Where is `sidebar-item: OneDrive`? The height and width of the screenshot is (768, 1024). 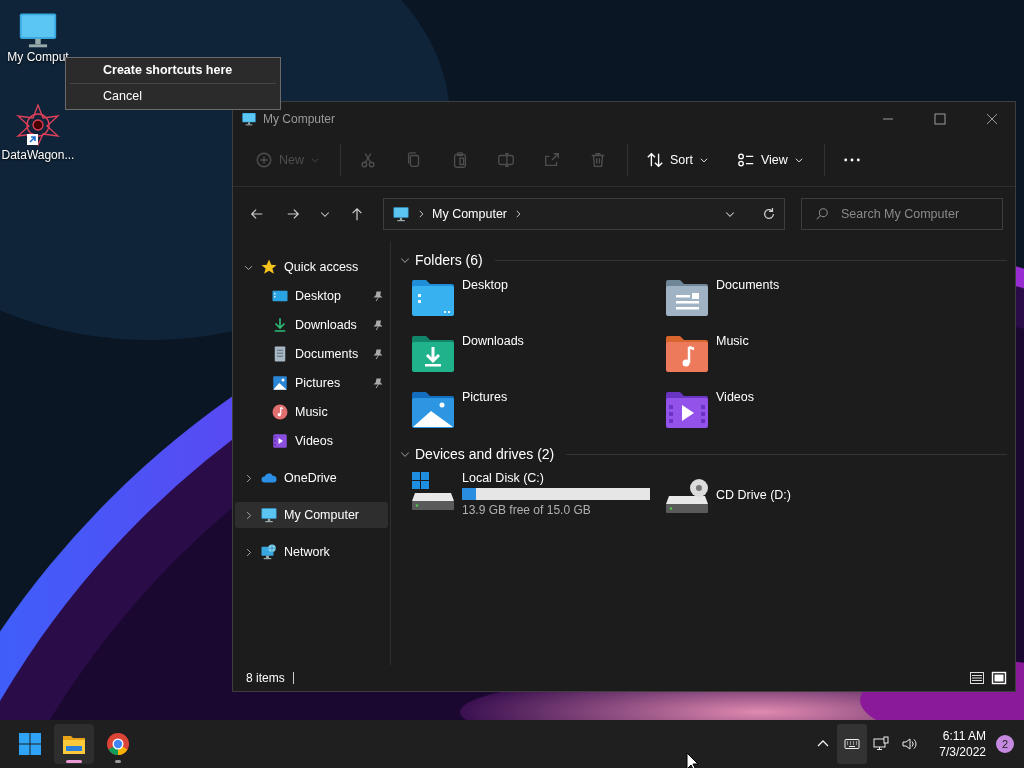 sidebar-item: OneDrive is located at coordinates (311, 478).